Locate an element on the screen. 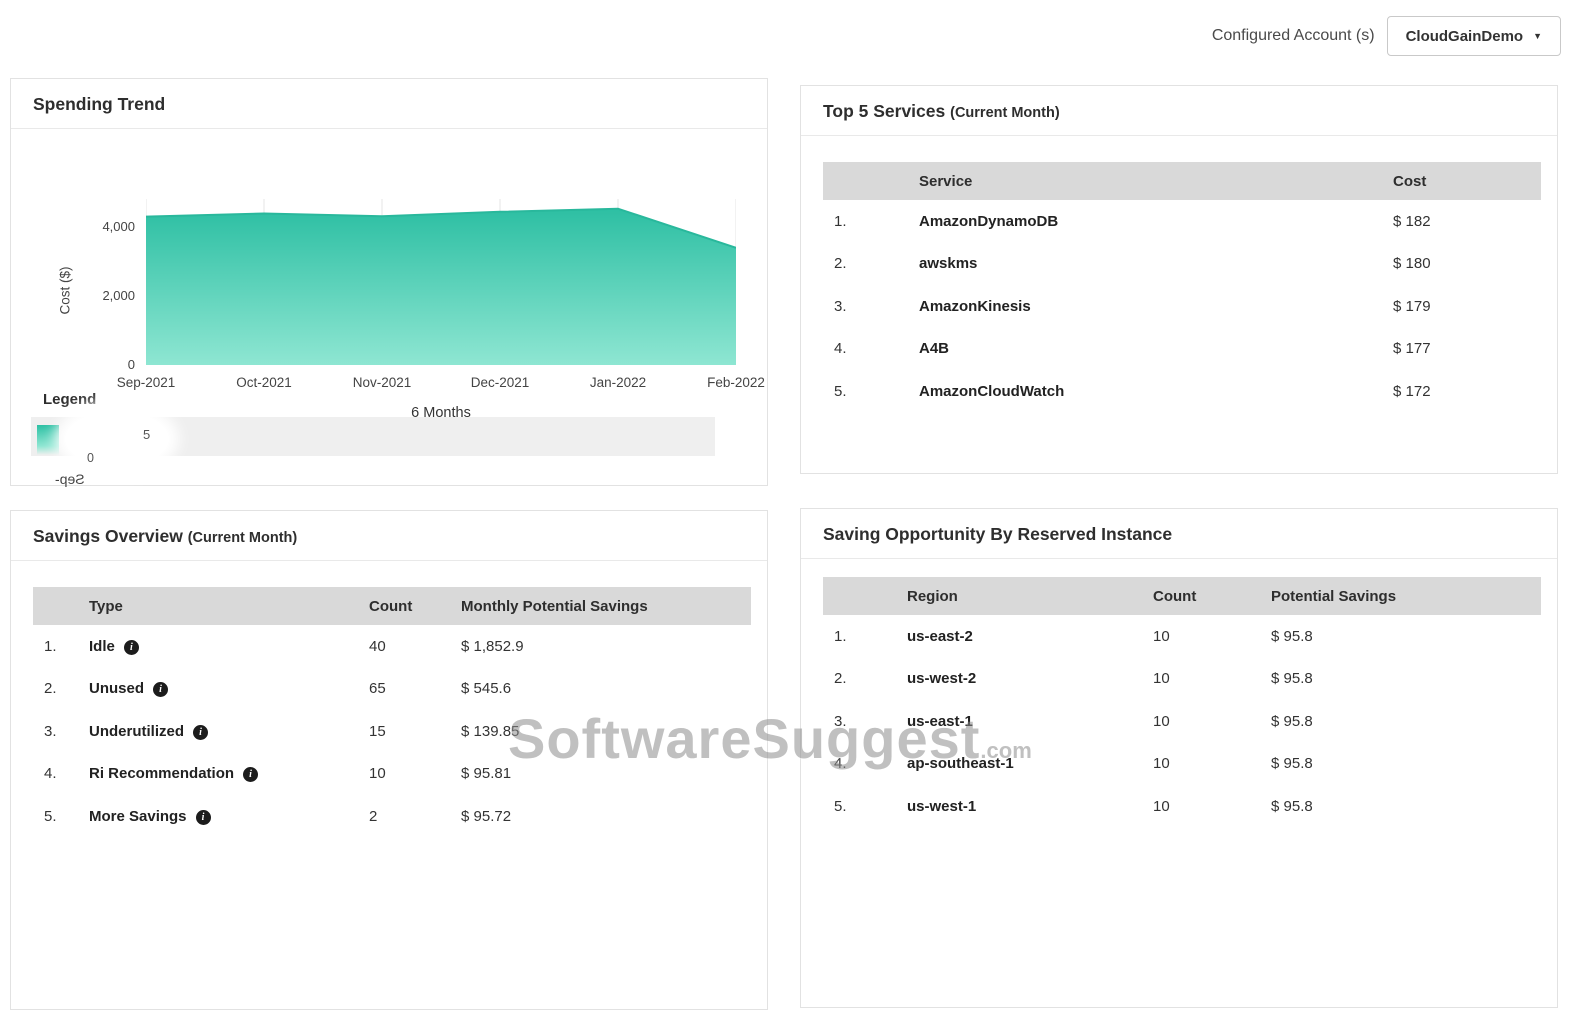  savings-count: 40 is located at coordinates (377, 646).